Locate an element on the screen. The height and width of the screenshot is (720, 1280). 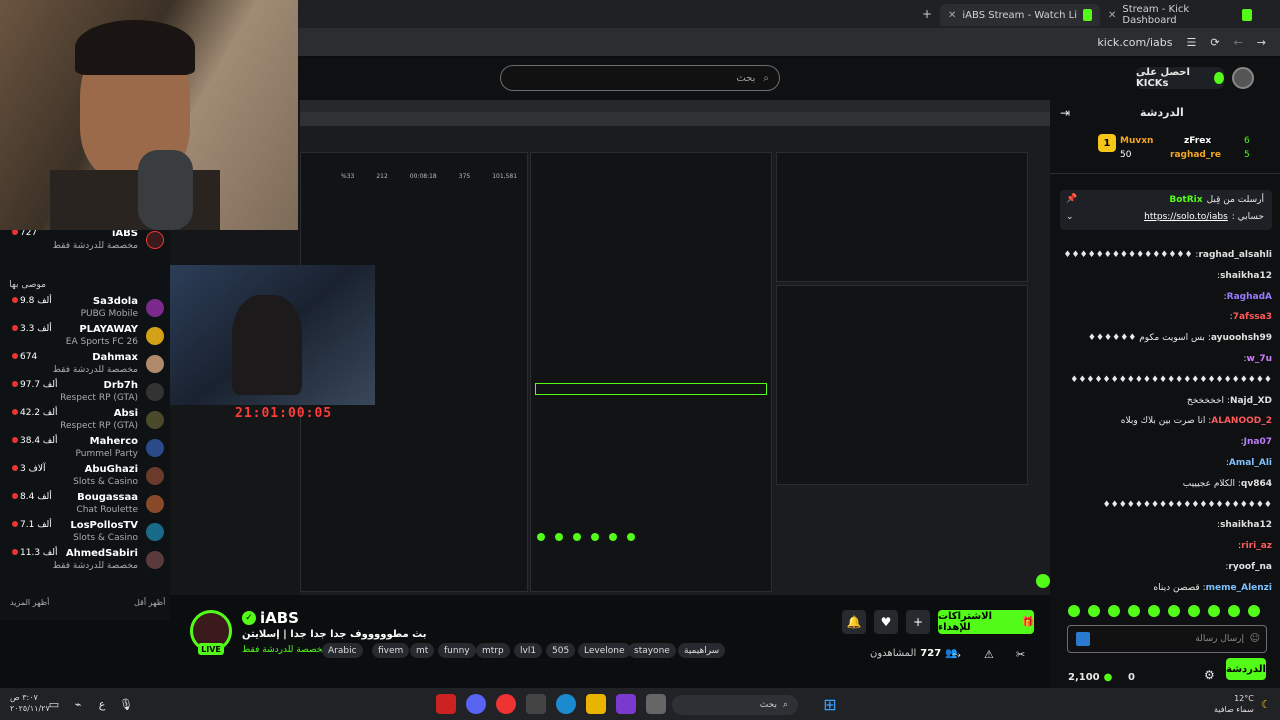
tag: fivem is located at coordinates (391, 650).